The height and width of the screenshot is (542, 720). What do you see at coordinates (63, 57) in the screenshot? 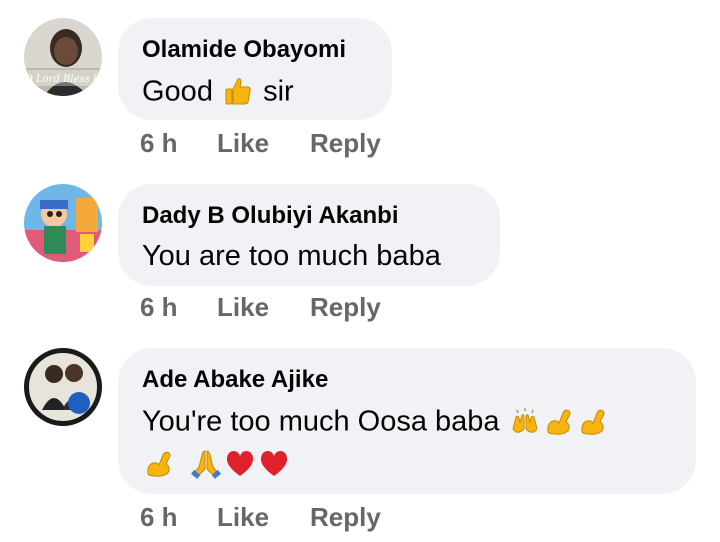
I see `avatar: O Lord Bless U` at bounding box center [63, 57].